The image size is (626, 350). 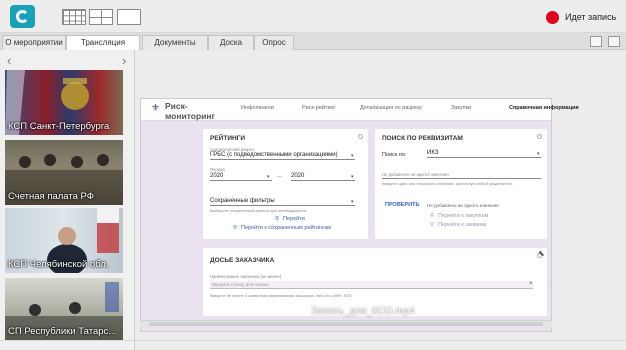 I want to click on saved-filters-select: Сохраненные фильтры, so click(x=282, y=202).